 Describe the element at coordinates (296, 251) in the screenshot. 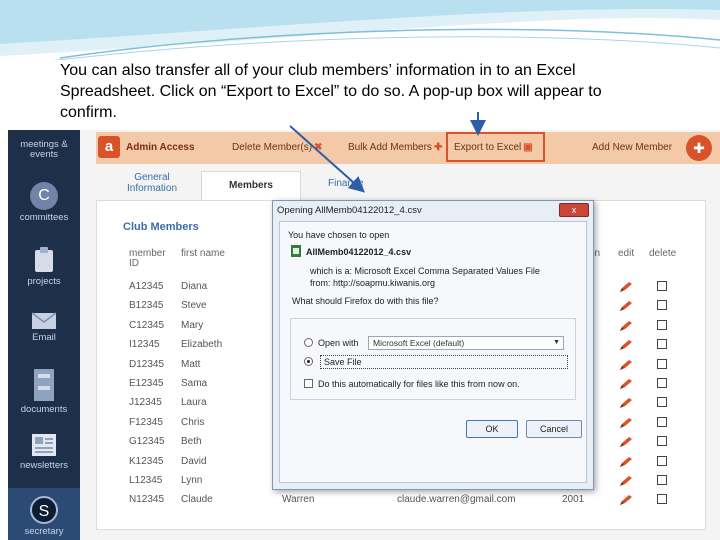

I see `csv-file-icon` at that location.